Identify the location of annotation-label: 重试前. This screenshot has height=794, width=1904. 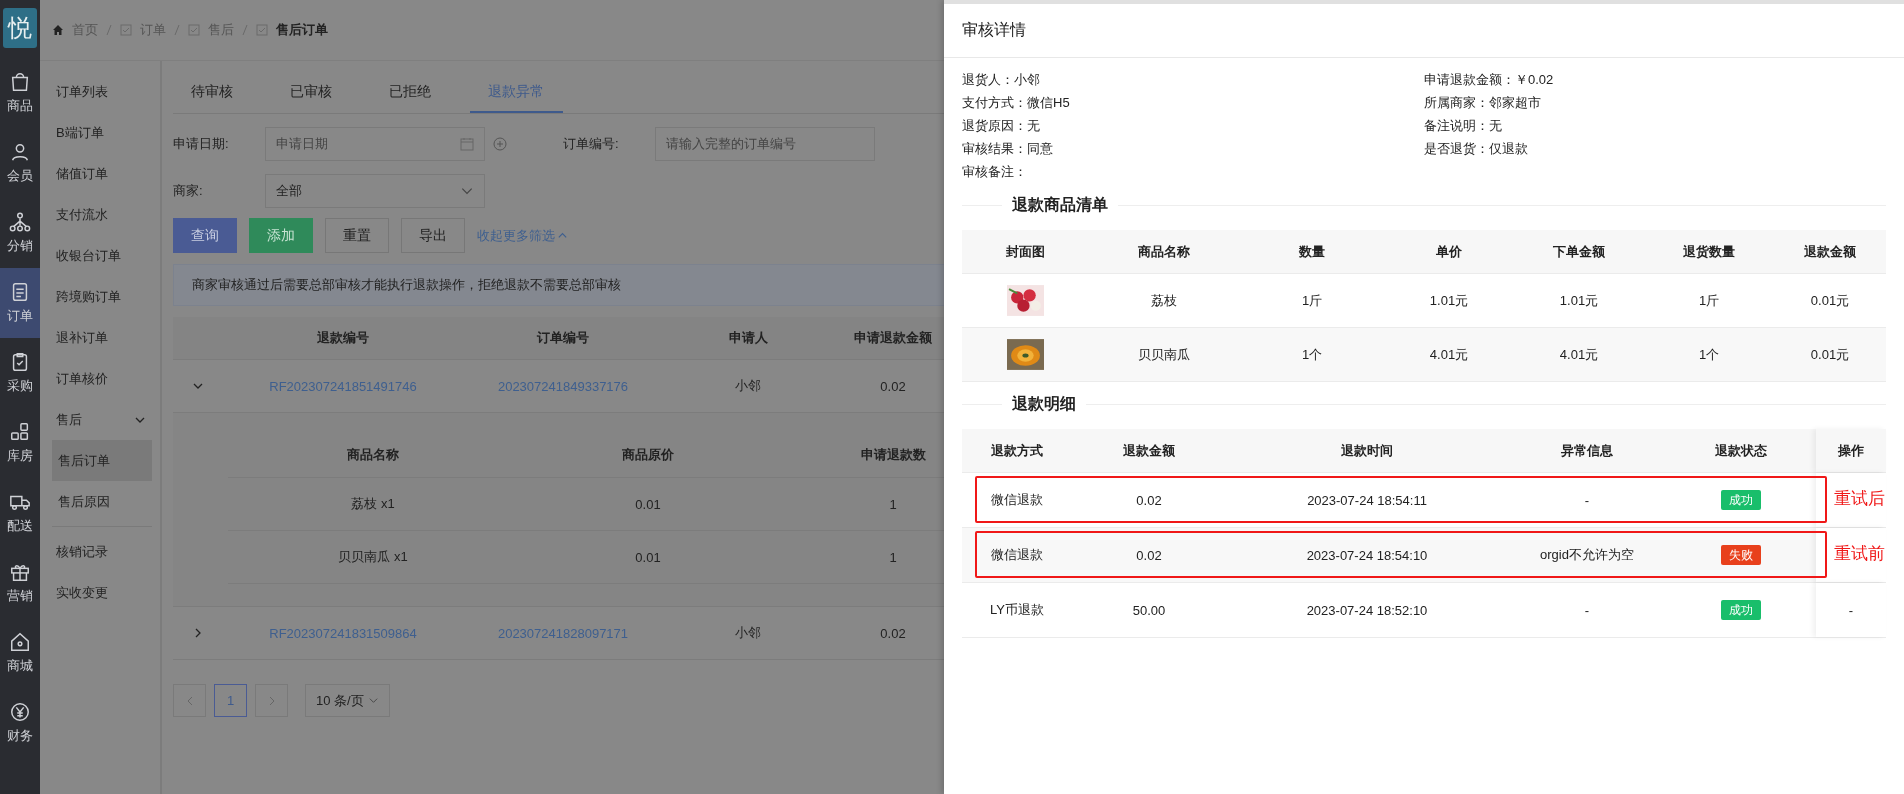
(1859, 553).